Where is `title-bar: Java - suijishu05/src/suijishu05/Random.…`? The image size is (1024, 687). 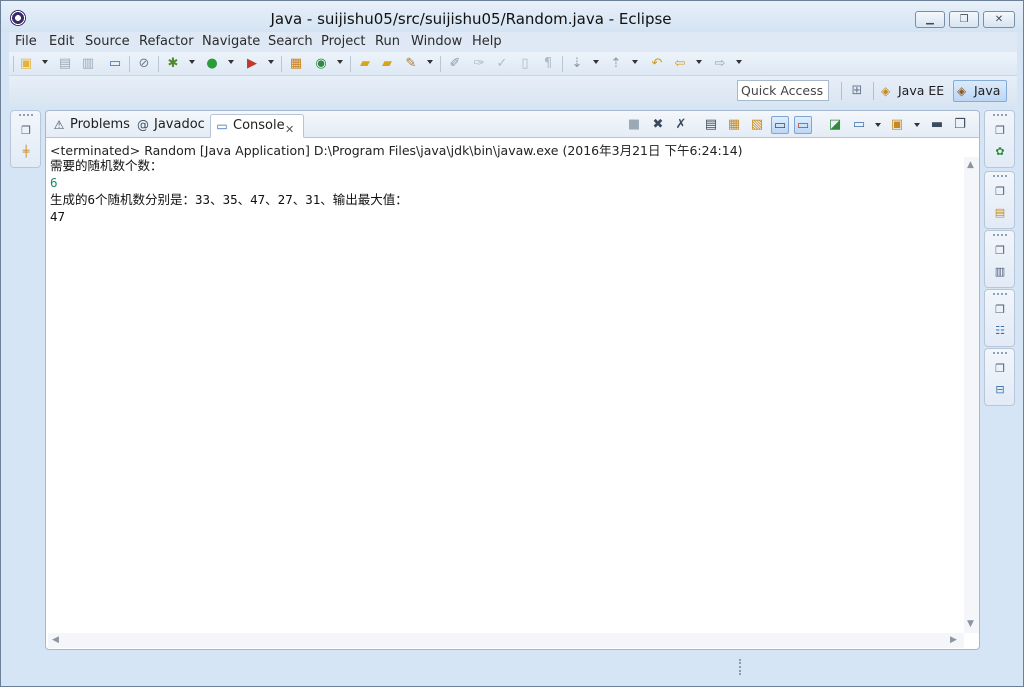 title-bar: Java - suijishu05/src/suijishu05/Random.… is located at coordinates (512, 16).